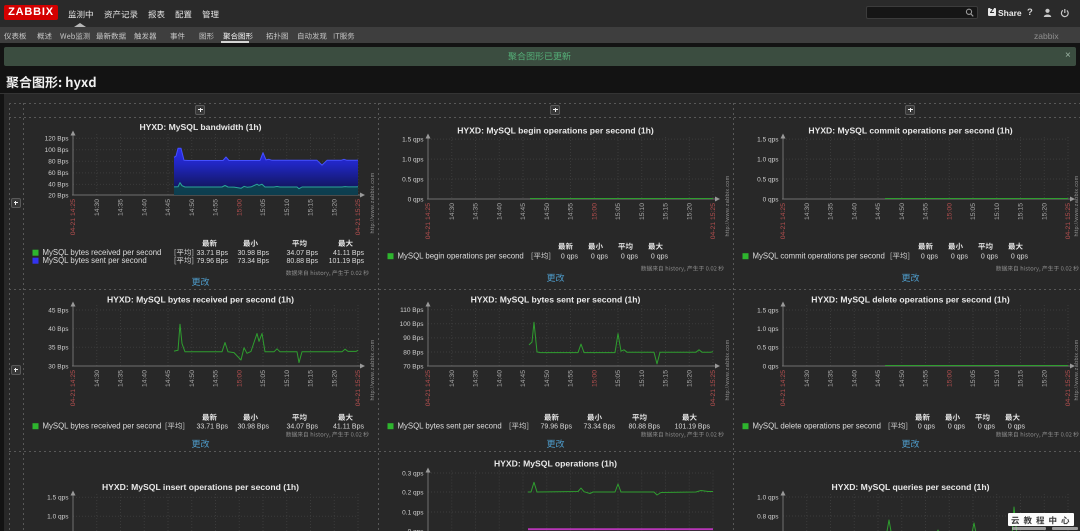  What do you see at coordinates (102, 426) in the screenshot?
I see `svg-text:MySQL bytes received per secon: MySQL bytes received per second` at bounding box center [102, 426].